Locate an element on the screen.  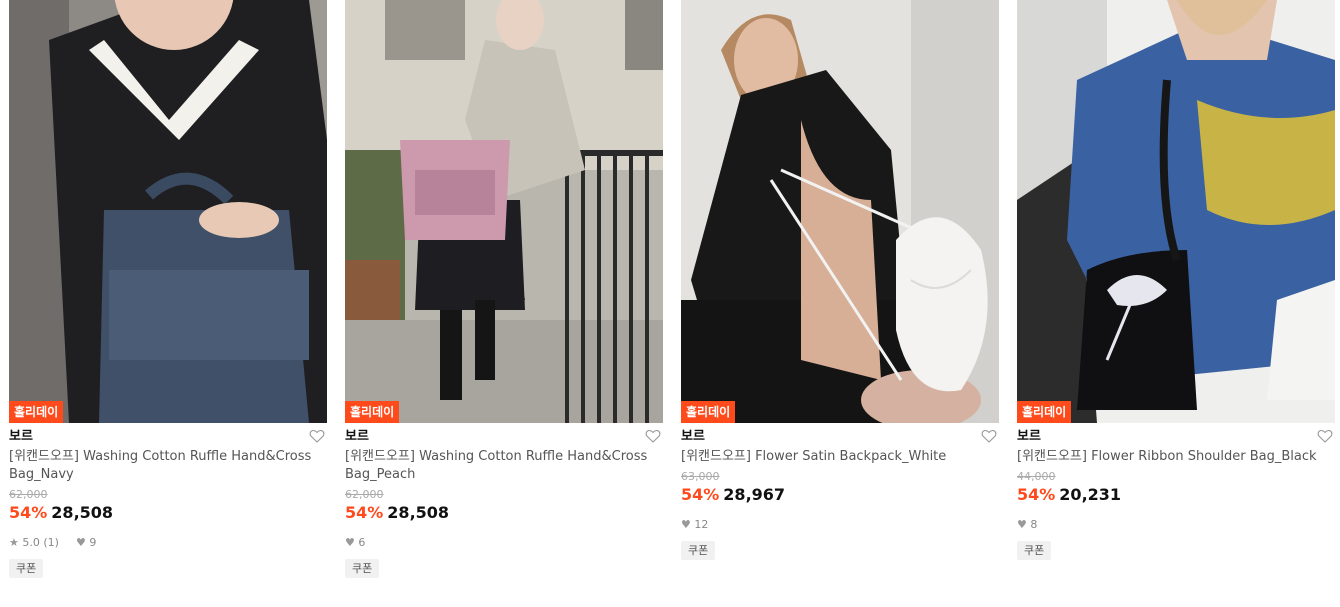
review-meta: ★ 5.0 (1) ♥ 9 is located at coordinates (168, 543).